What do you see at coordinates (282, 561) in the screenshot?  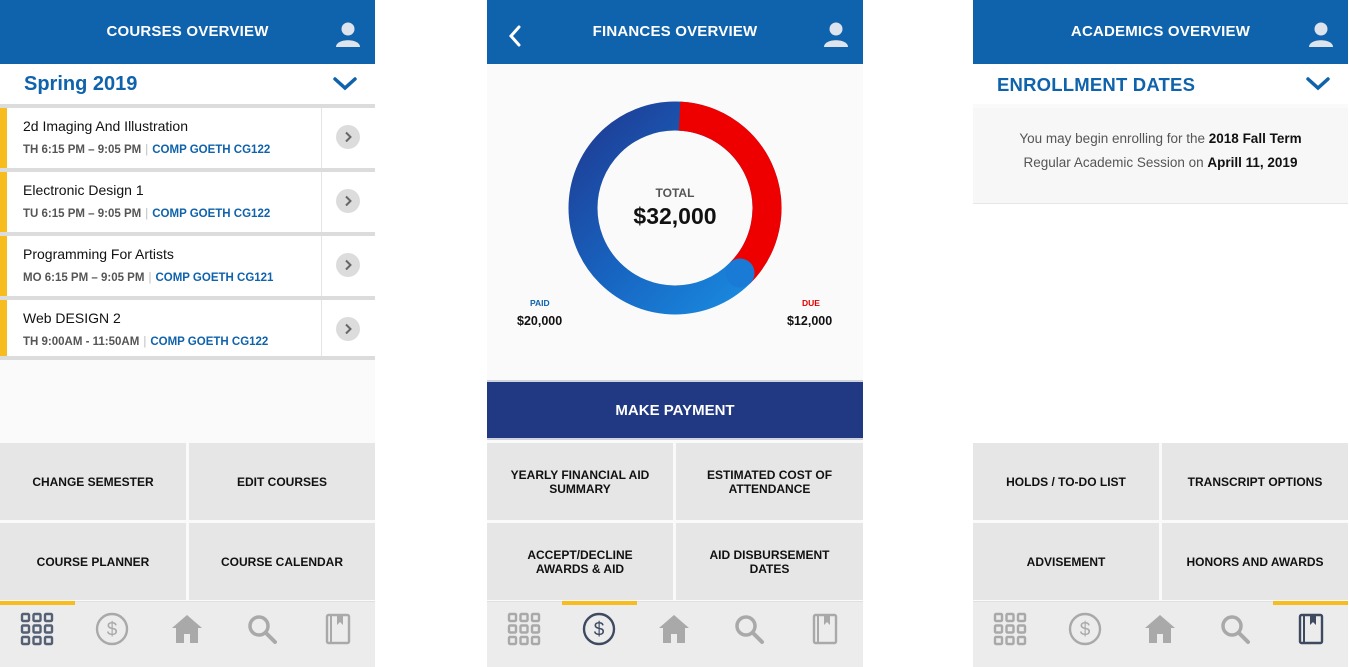 I see `course-calendar-button: COURSE CALENDAR` at bounding box center [282, 561].